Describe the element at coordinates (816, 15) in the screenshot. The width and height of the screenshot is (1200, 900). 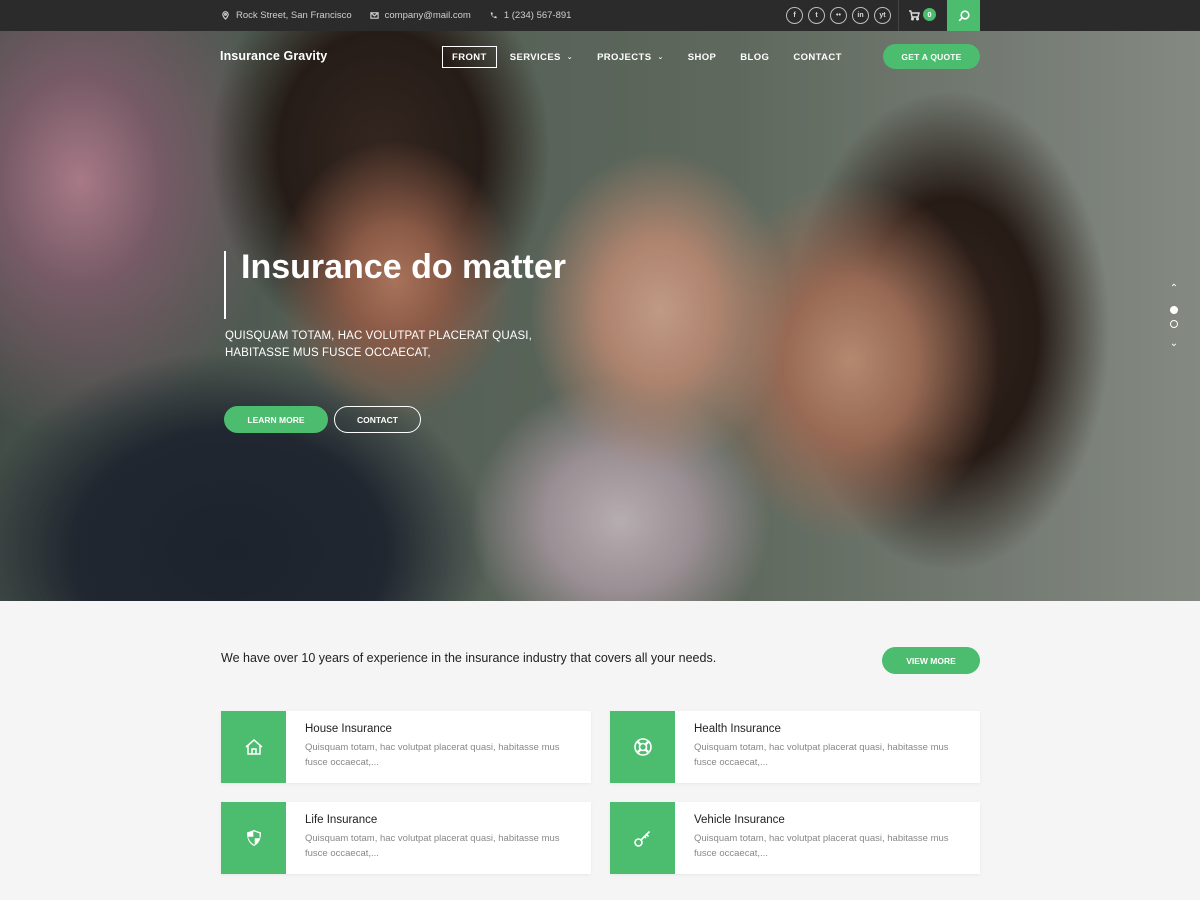
I see `twitter-icon: t` at that location.